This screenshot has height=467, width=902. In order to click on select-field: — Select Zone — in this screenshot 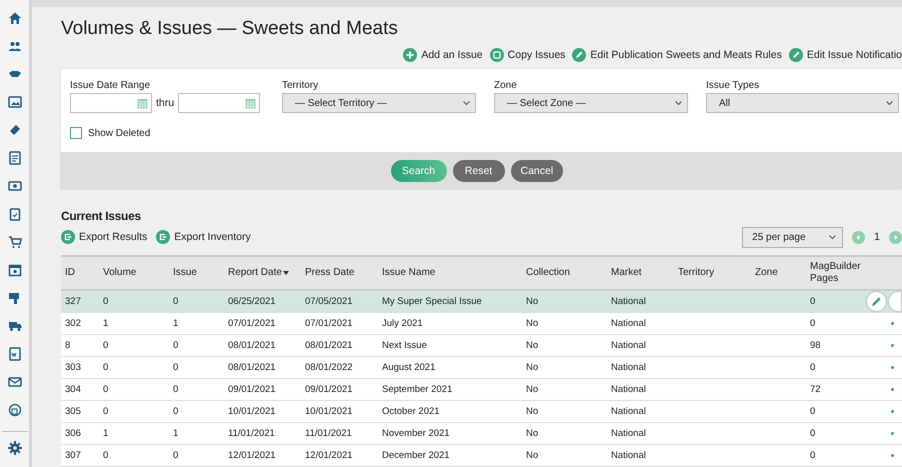, I will do `click(591, 103)`.